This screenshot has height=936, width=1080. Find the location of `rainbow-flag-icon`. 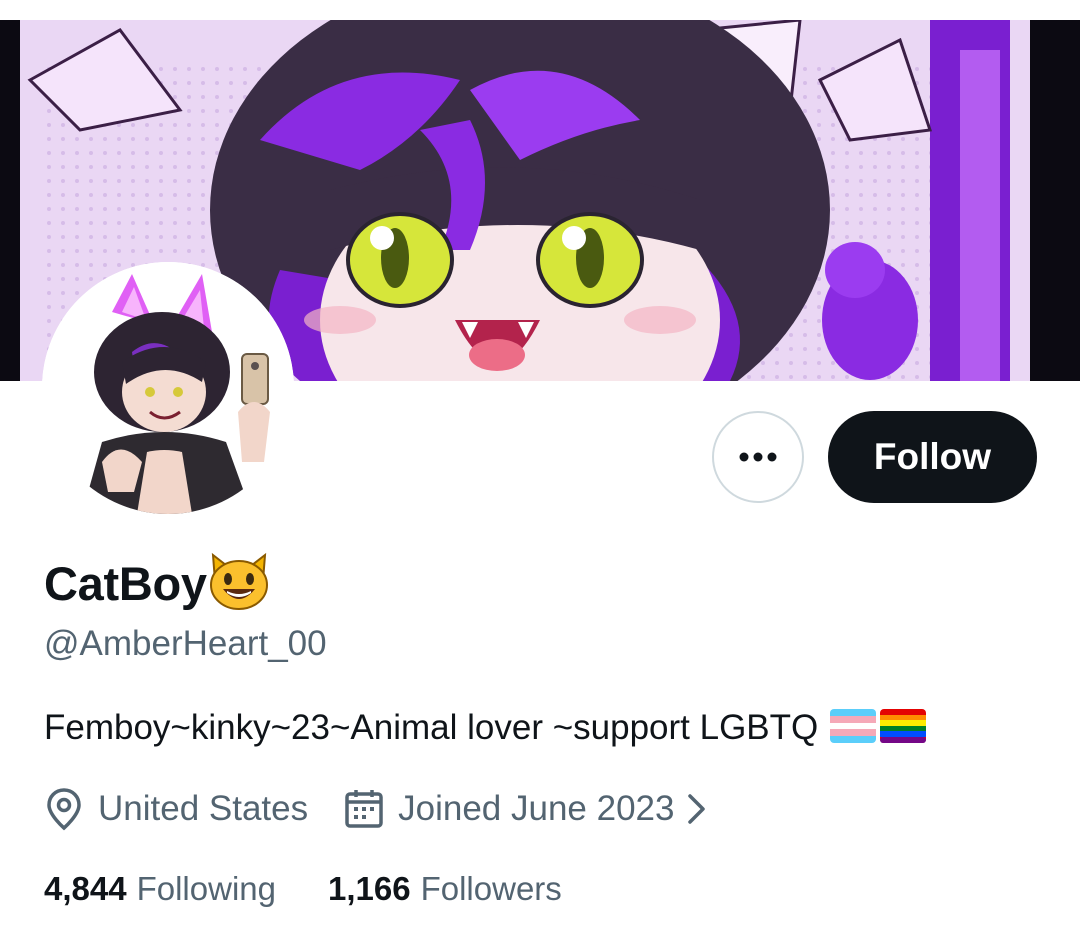

rainbow-flag-icon is located at coordinates (903, 728).